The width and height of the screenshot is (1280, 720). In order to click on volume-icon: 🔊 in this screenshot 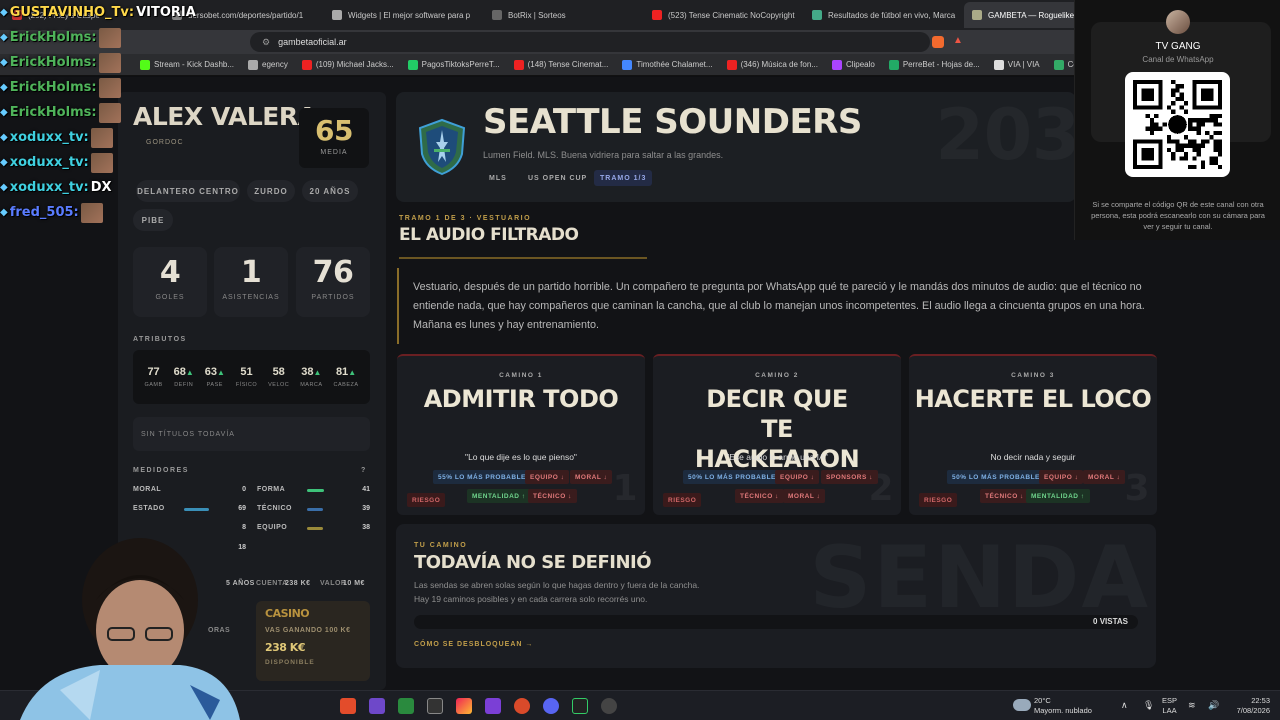, I will do `click(1213, 705)`.